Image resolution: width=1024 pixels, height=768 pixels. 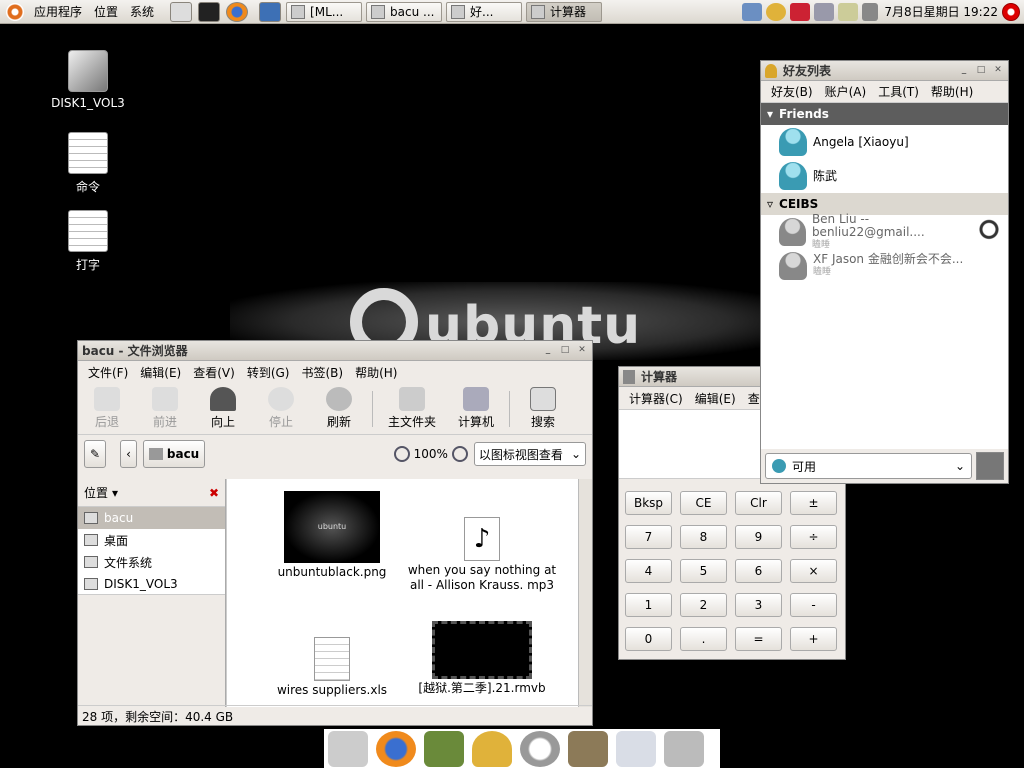 I want to click on menu-bookmarks: 书签(B), so click(x=322, y=372).